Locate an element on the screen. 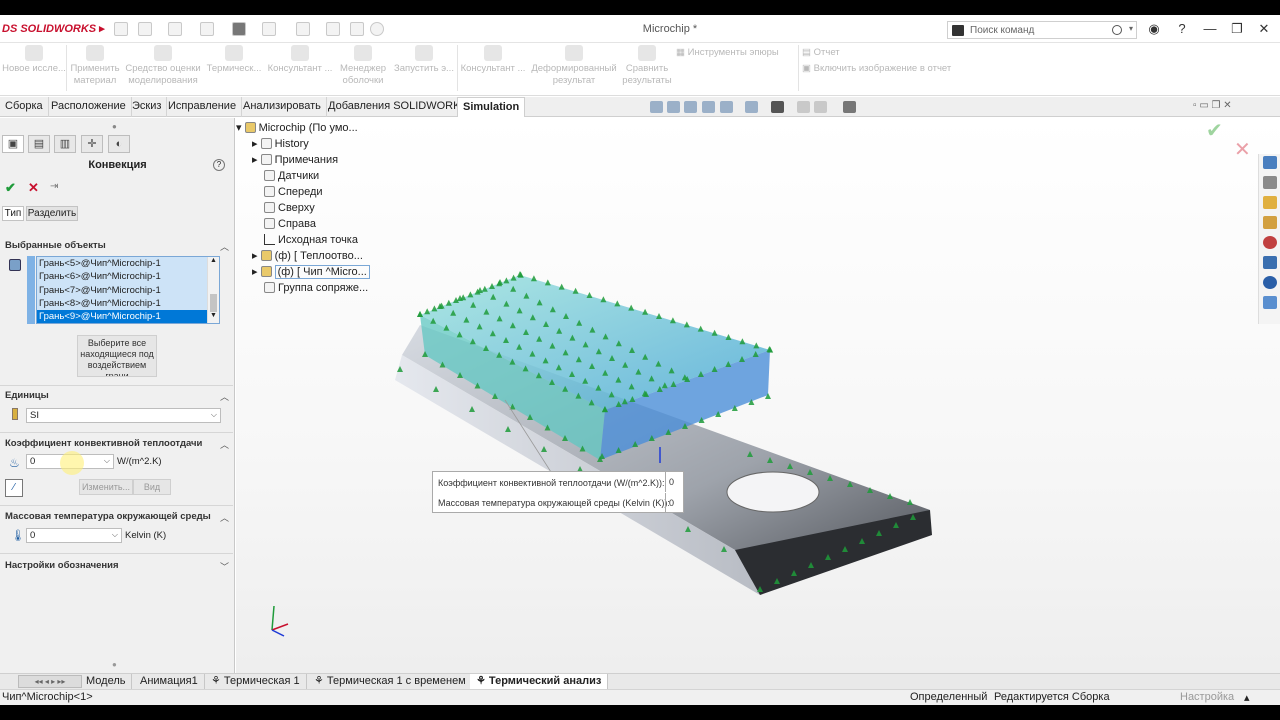 Image resolution: width=1280 pixels, height=720 pixels. restore-icon: ❐ is located at coordinates (1237, 29).